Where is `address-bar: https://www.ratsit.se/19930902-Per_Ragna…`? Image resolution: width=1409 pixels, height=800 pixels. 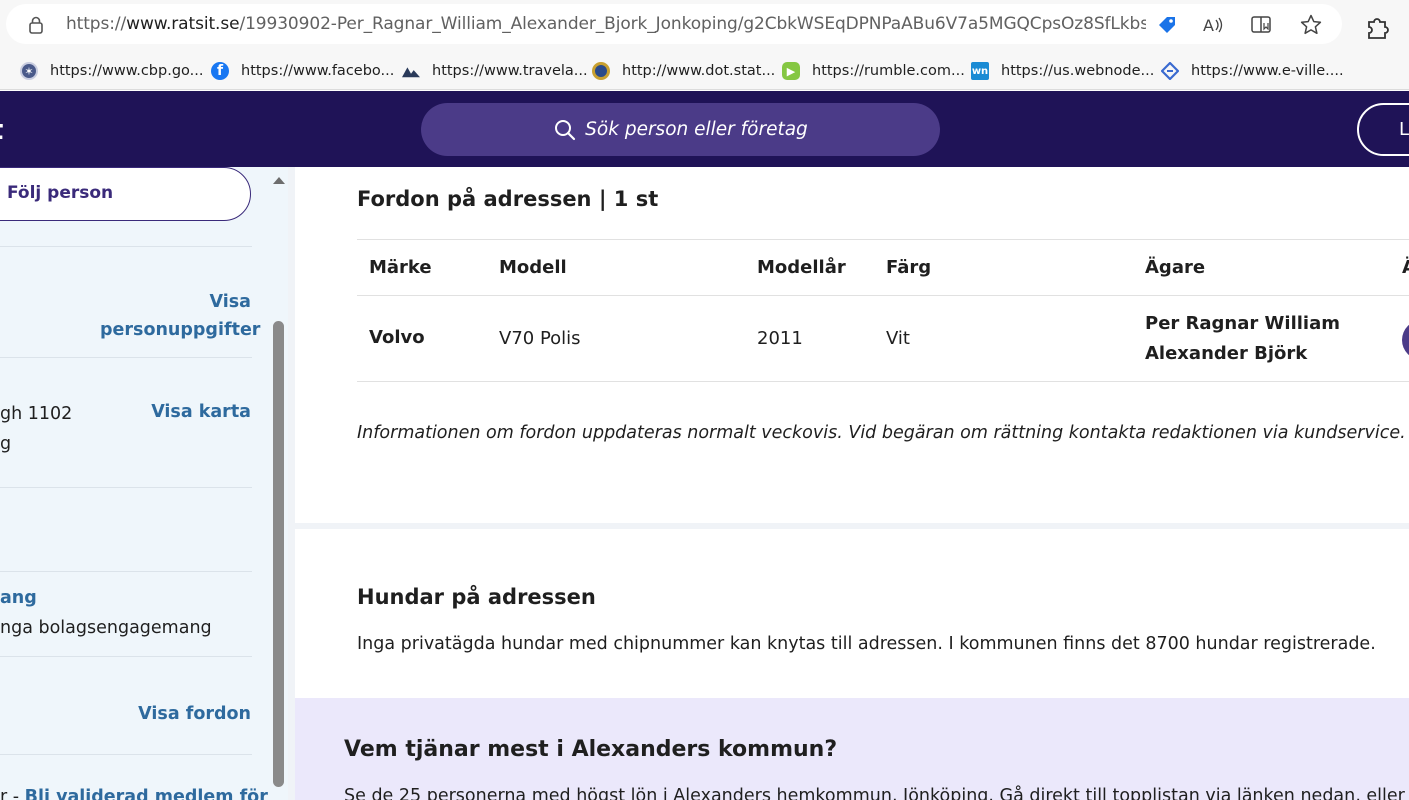 address-bar: https://www.ratsit.se/19930902-Per_Ragna… is located at coordinates (674, 24).